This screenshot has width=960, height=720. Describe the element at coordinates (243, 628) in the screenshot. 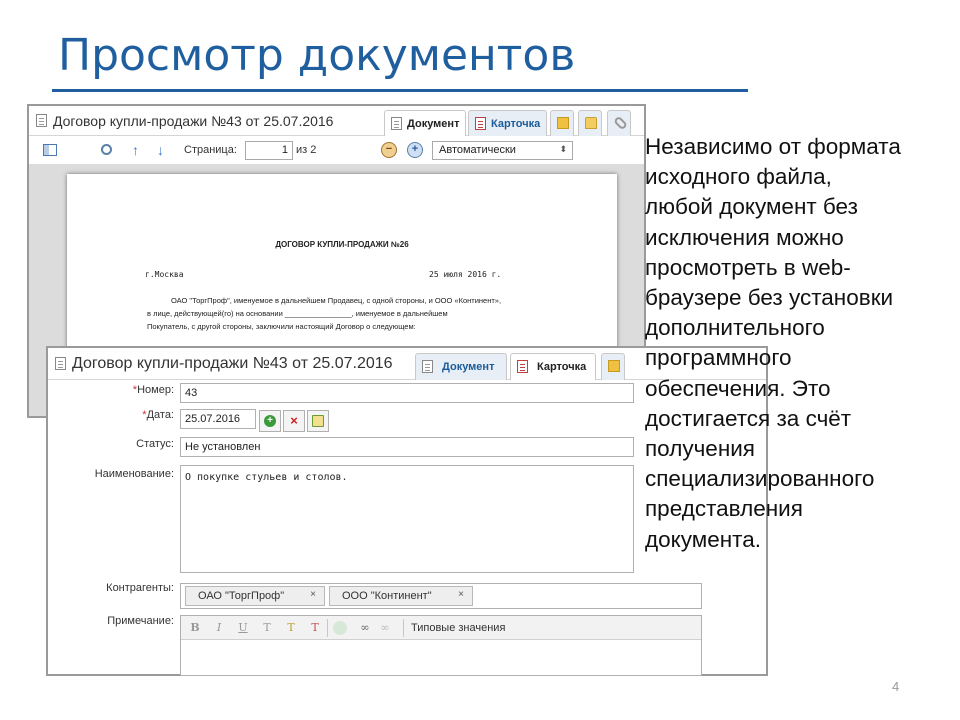

I see `underline-button: U` at that location.